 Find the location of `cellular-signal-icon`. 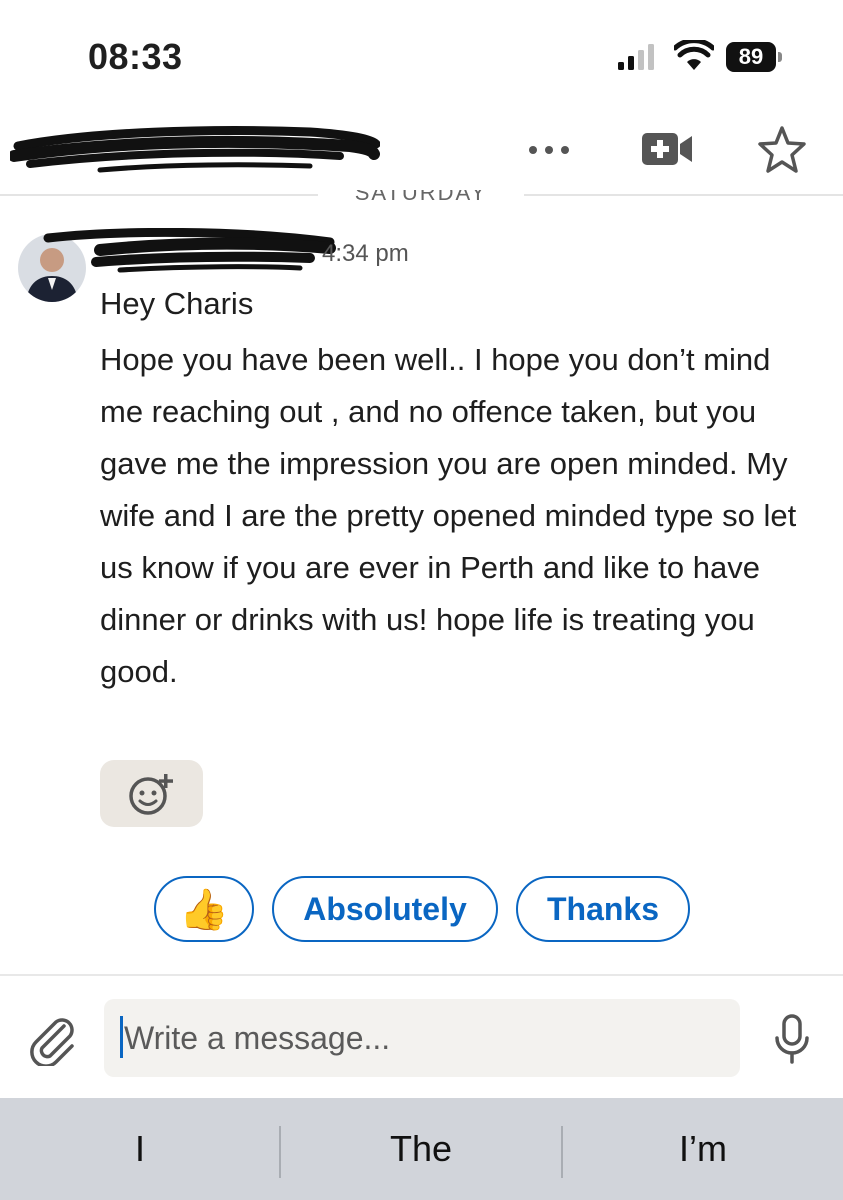

cellular-signal-icon is located at coordinates (636, 57).